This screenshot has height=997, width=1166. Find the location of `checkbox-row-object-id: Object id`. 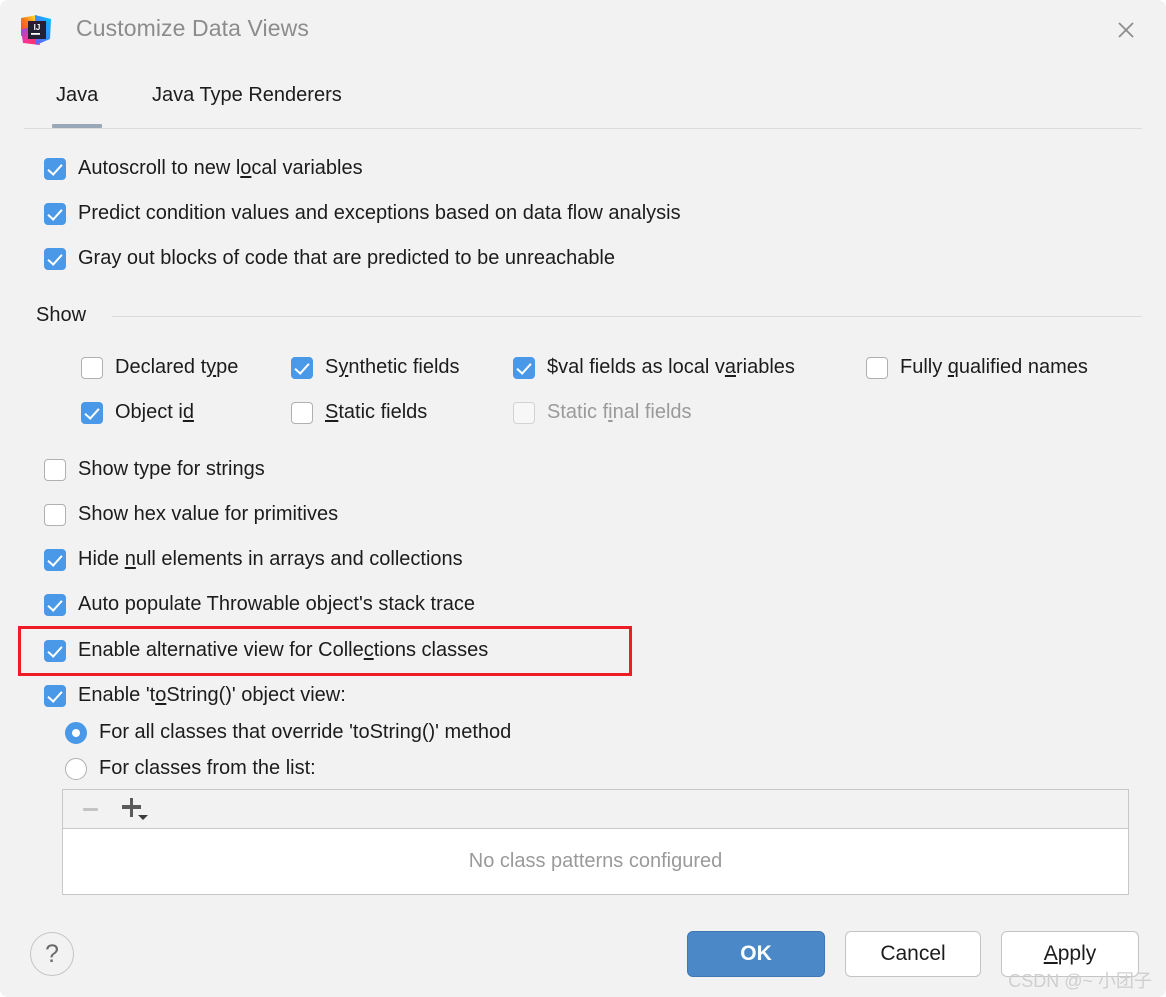

checkbox-row-object-id: Object id is located at coordinates (137, 412).